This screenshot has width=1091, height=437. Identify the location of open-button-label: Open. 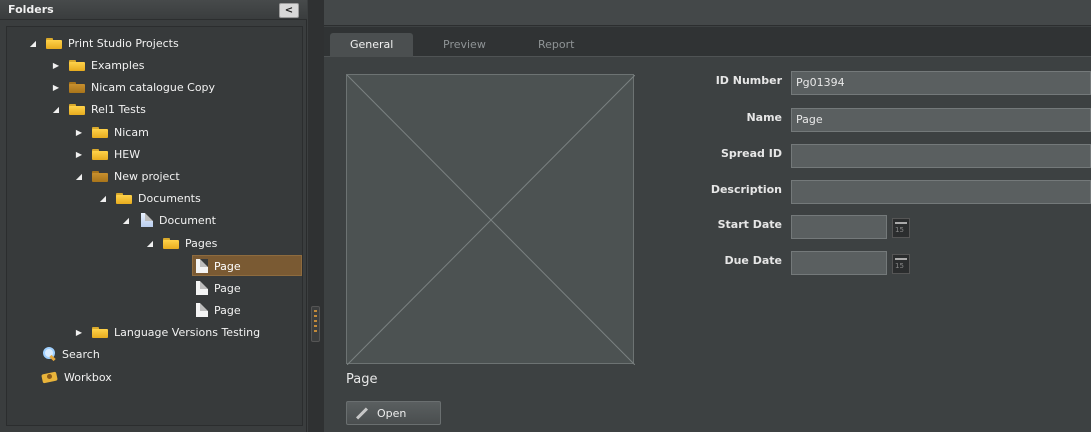
(392, 413).